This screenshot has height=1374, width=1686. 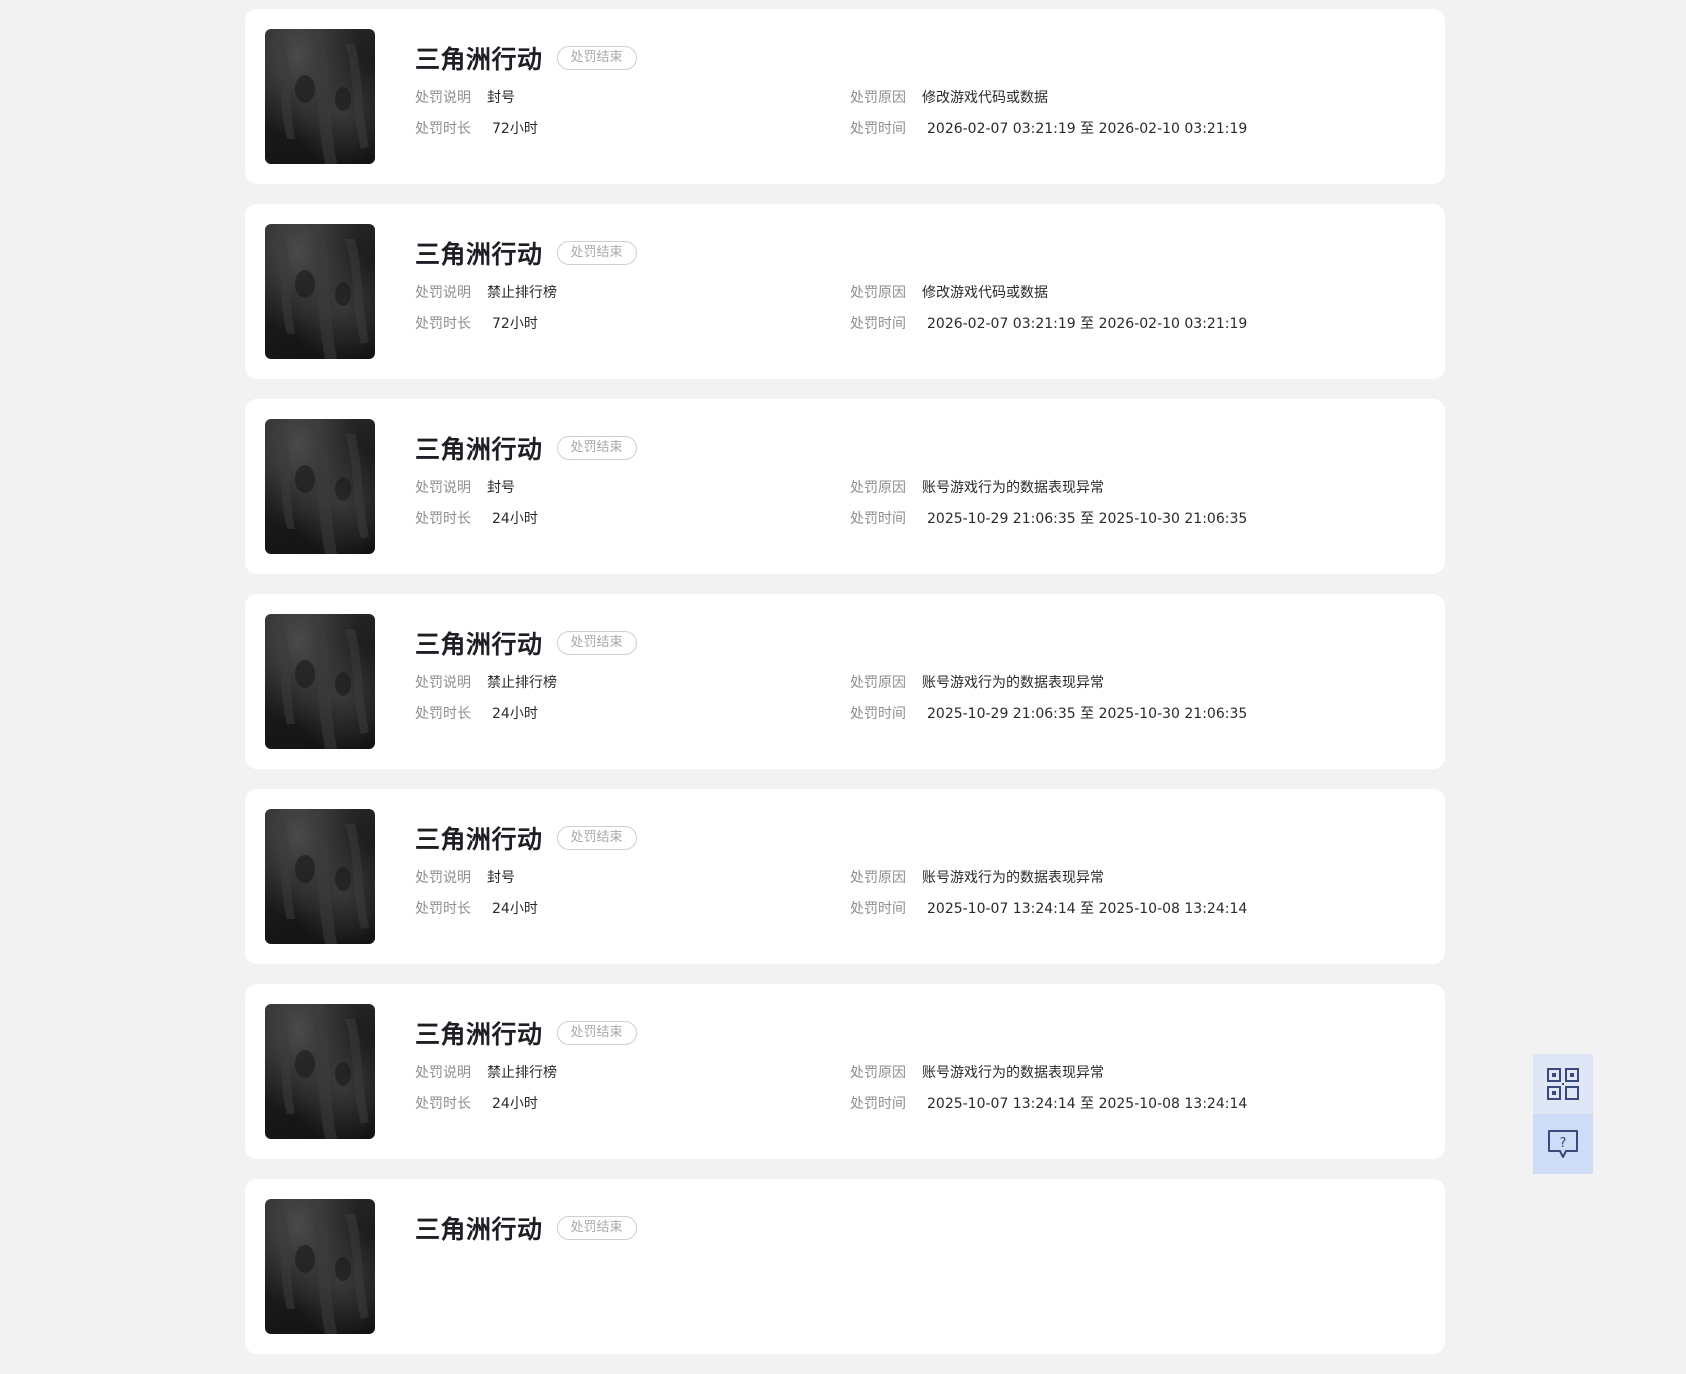 I want to click on feedback-button: ?, so click(x=1563, y=1144).